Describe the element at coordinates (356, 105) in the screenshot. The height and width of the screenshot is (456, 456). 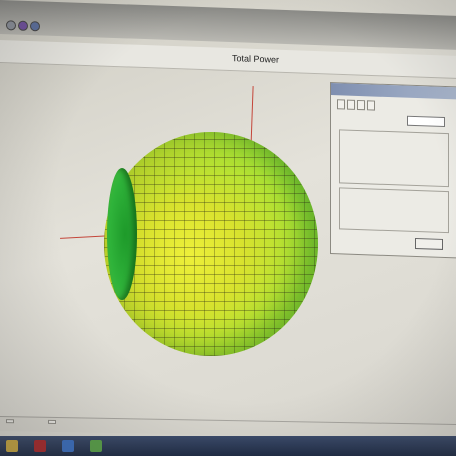
I see `dialog-tabs` at that location.